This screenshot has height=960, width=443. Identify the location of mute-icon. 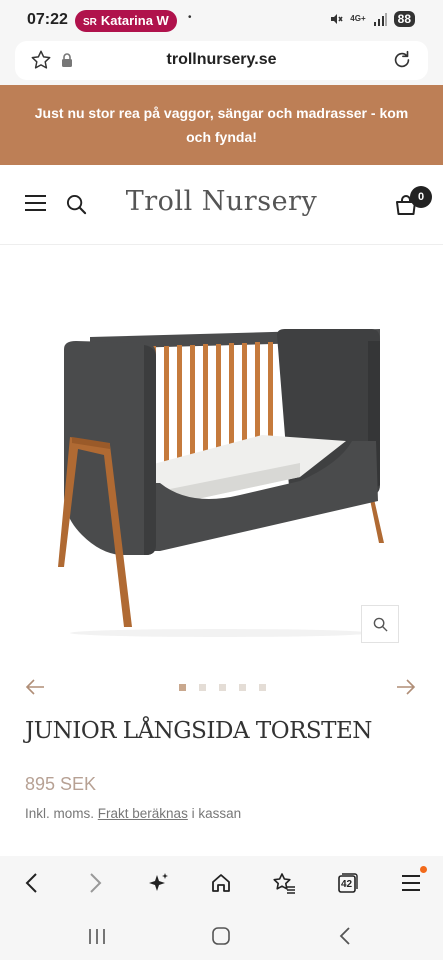
(337, 19).